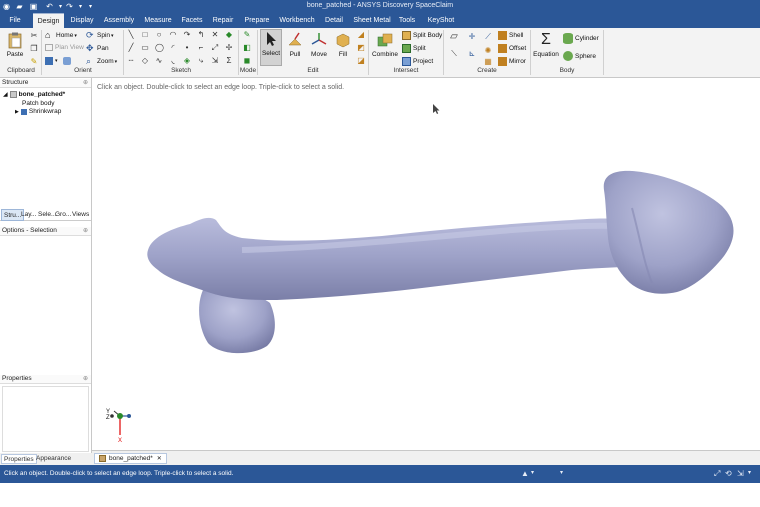 The width and height of the screenshot is (760, 507). I want to click on tab-assembly: Assembly, so click(119, 20).